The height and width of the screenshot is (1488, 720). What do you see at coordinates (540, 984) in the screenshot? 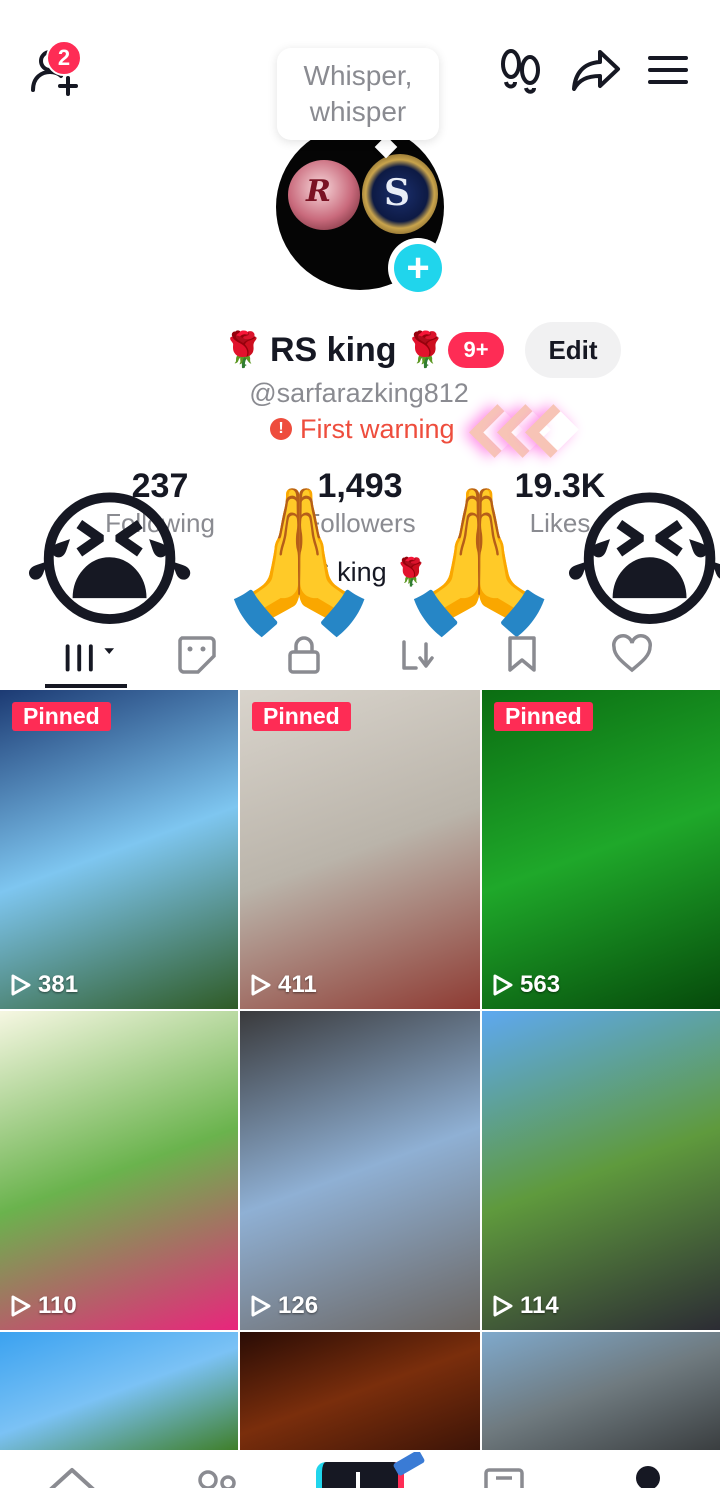
I see `view-count-value: 563` at bounding box center [540, 984].